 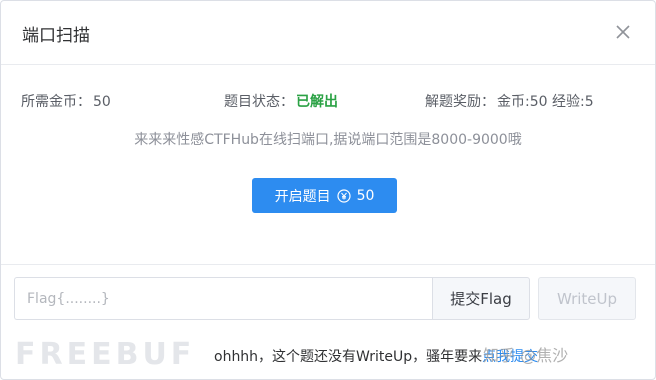 I want to click on challenge-description: 来来来性感CTFHub在线扫端口,据说端口范围是8000-9000哦, so click(x=328, y=140).